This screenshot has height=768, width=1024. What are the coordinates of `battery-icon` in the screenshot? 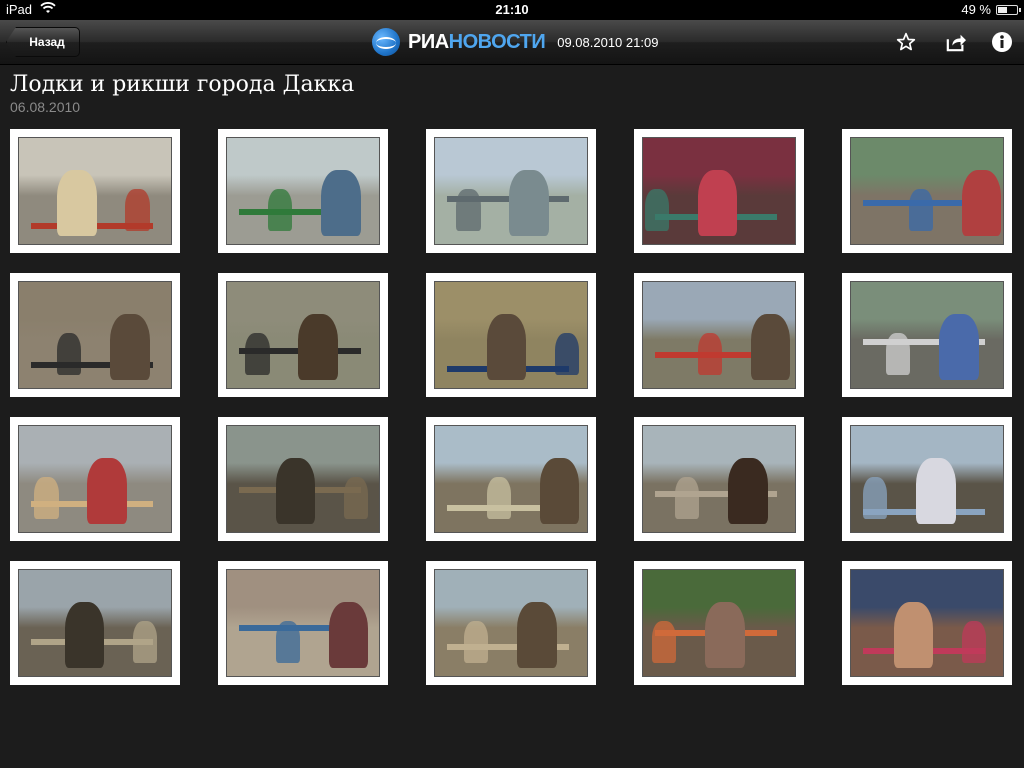 It's located at (1008, 9).